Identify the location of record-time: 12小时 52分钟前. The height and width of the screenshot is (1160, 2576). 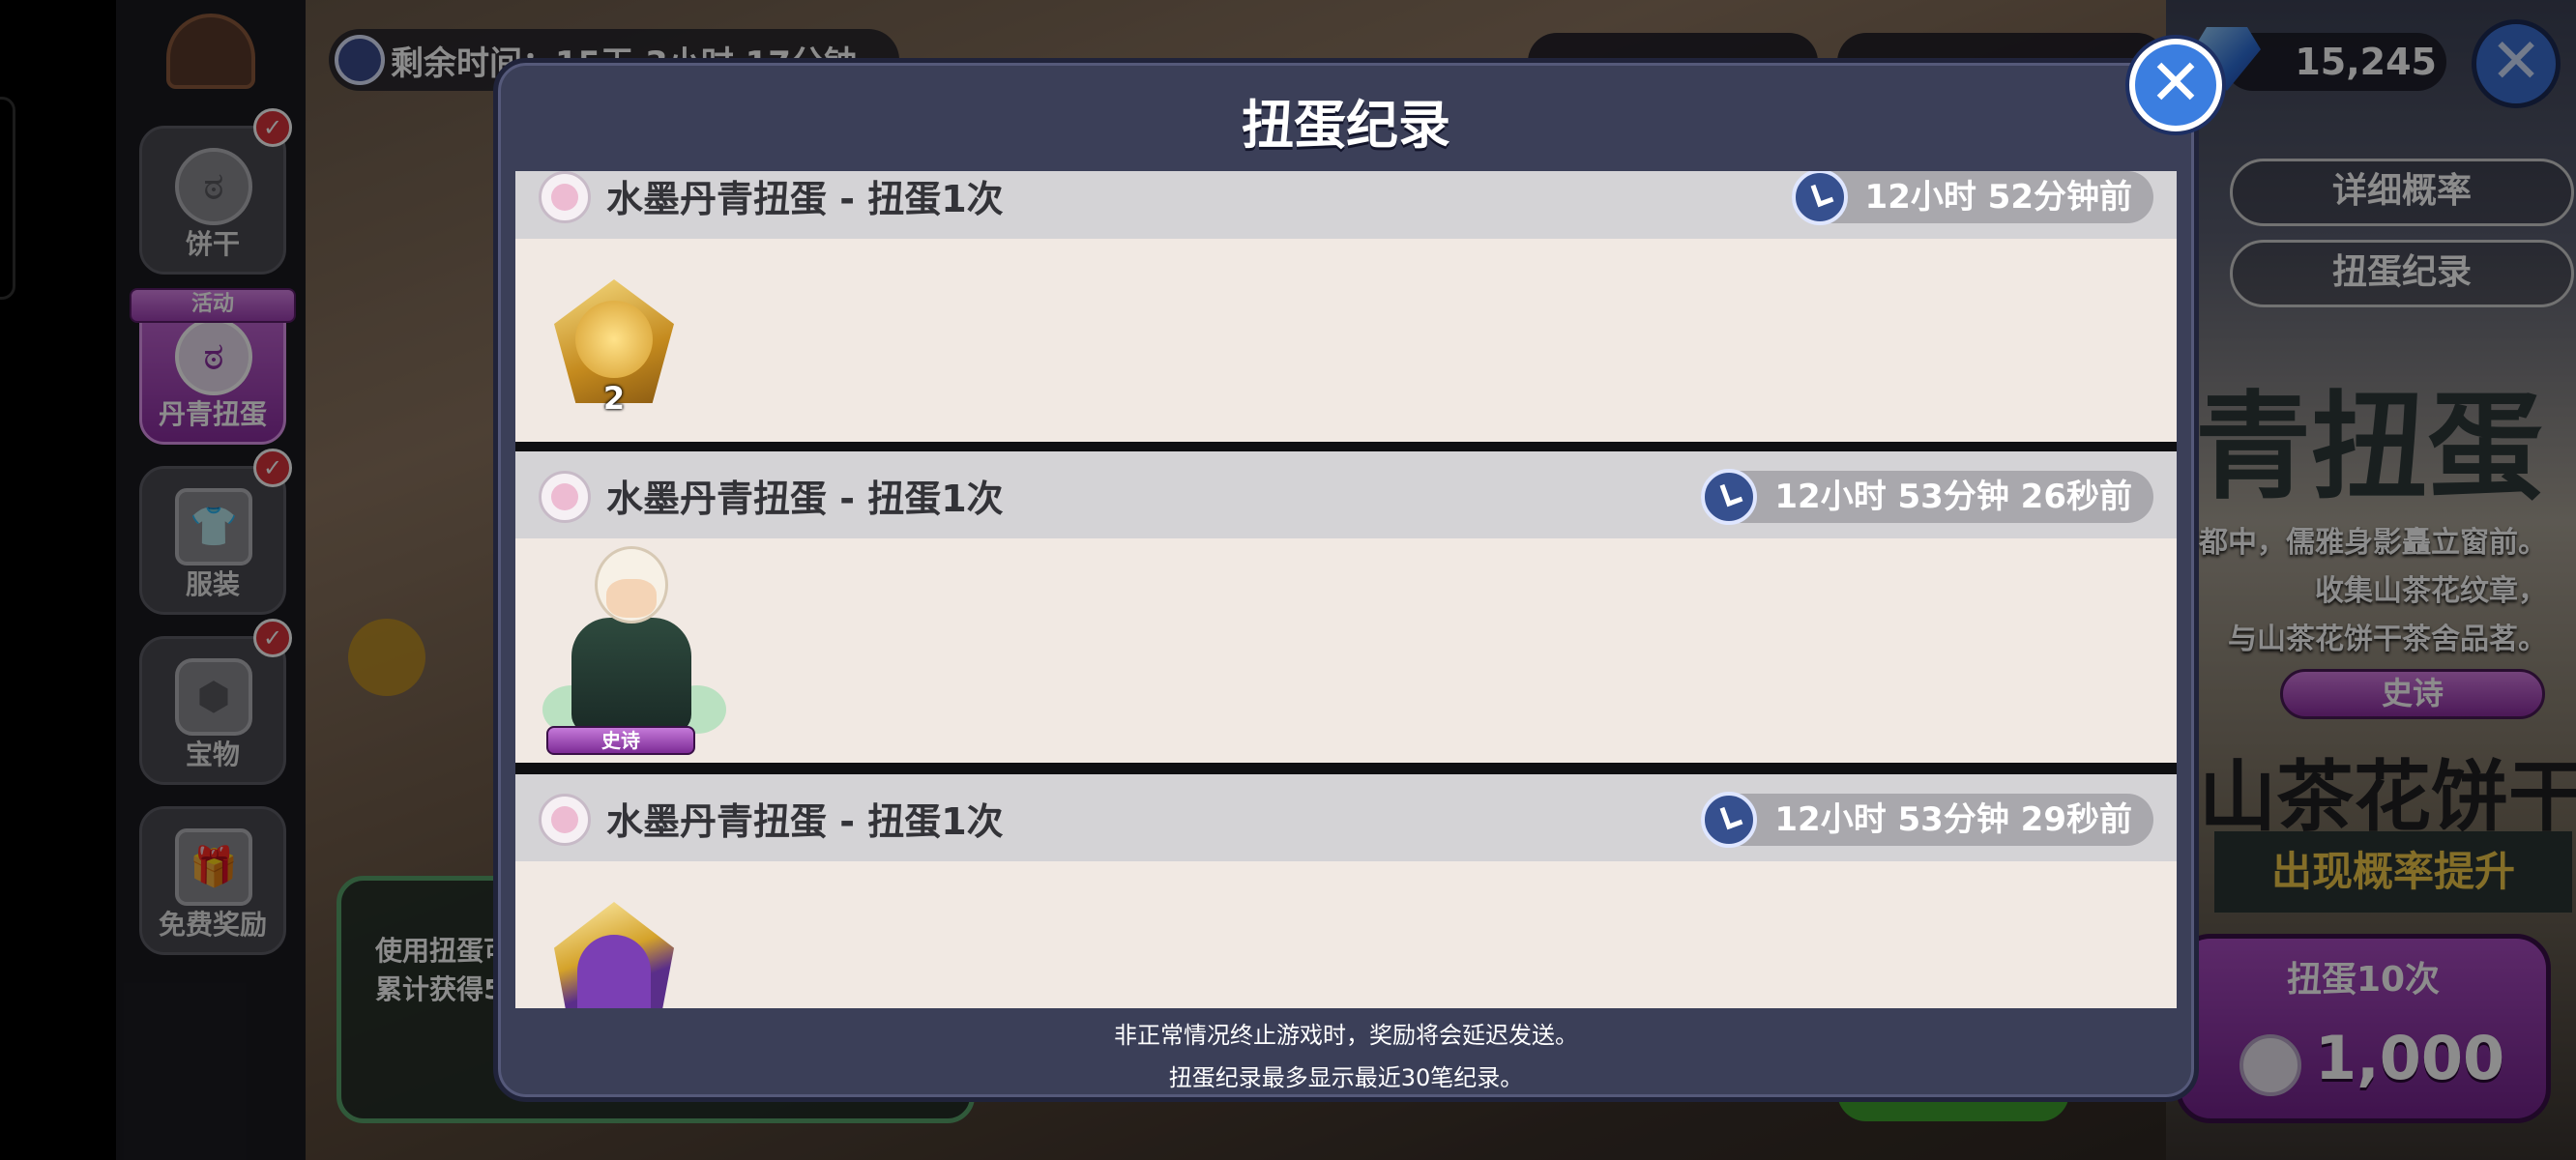
(1972, 198).